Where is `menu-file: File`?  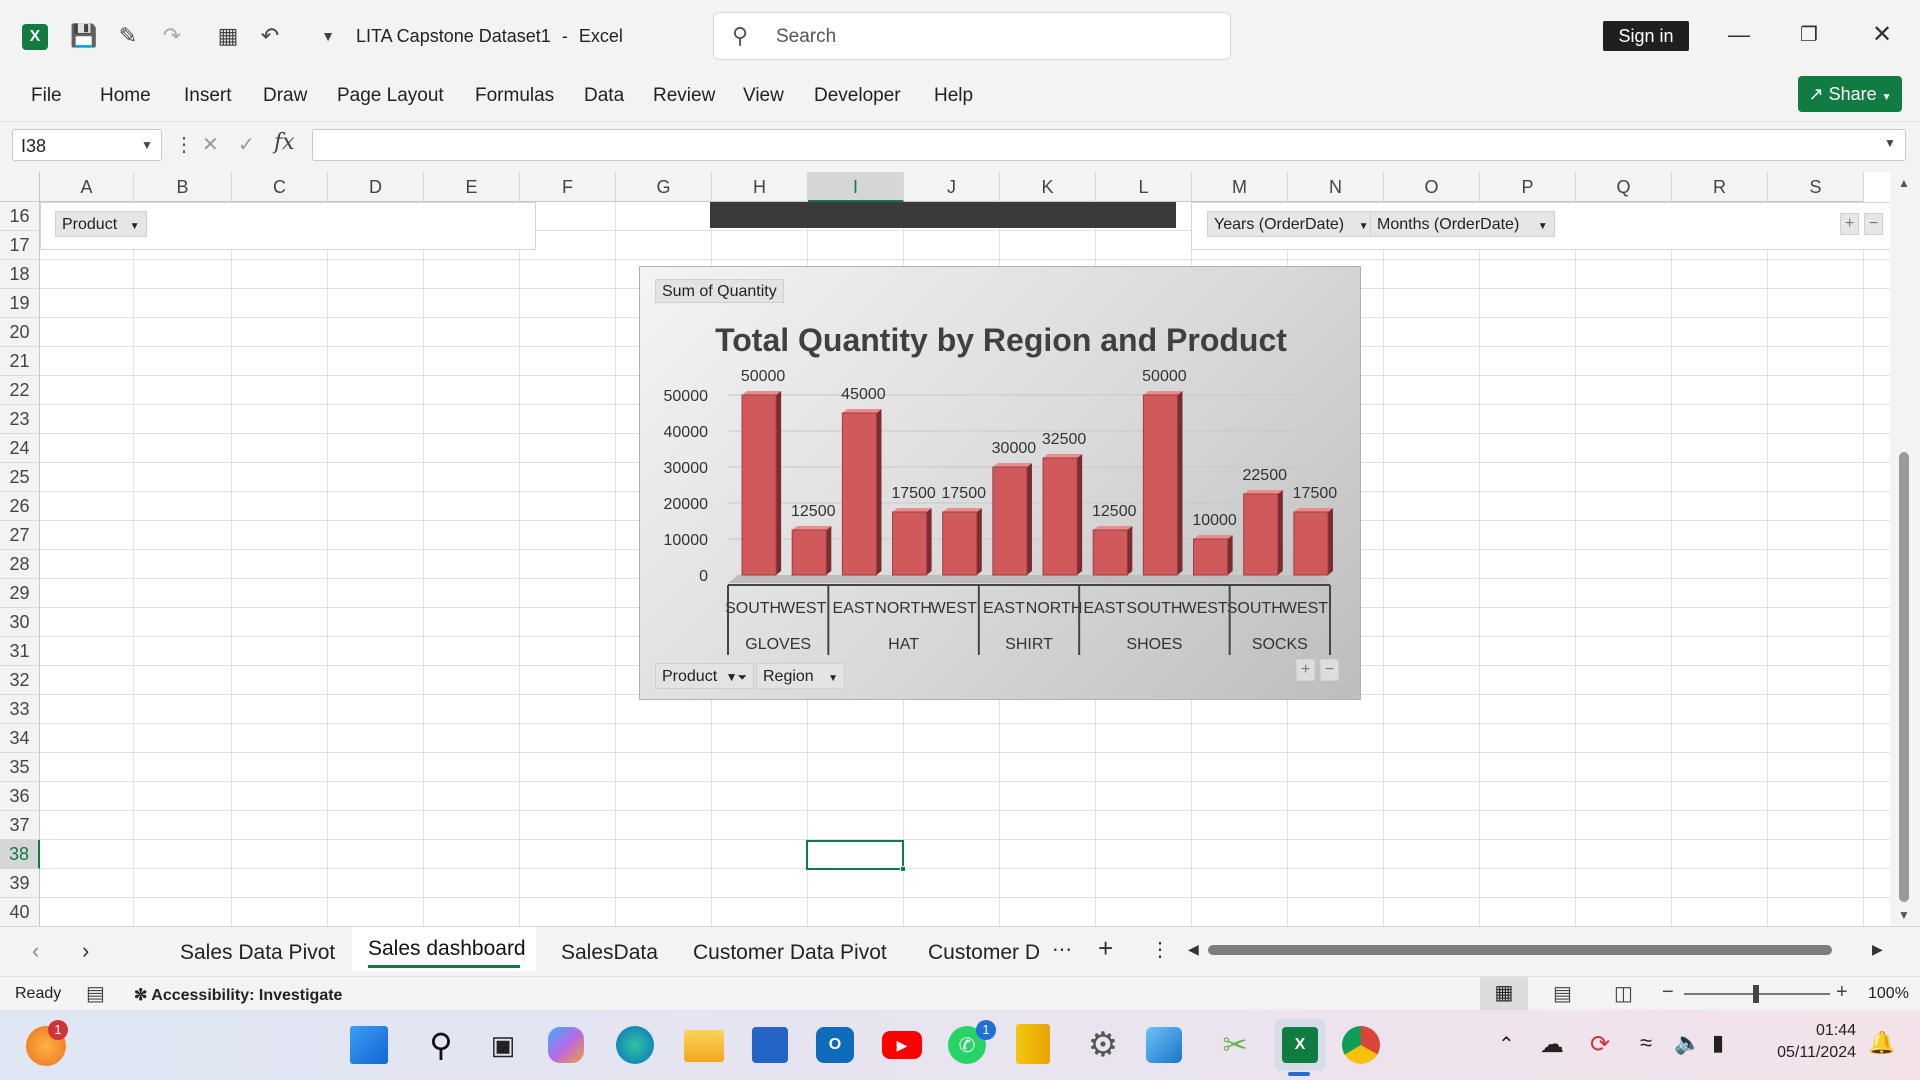 menu-file: File is located at coordinates (46, 96).